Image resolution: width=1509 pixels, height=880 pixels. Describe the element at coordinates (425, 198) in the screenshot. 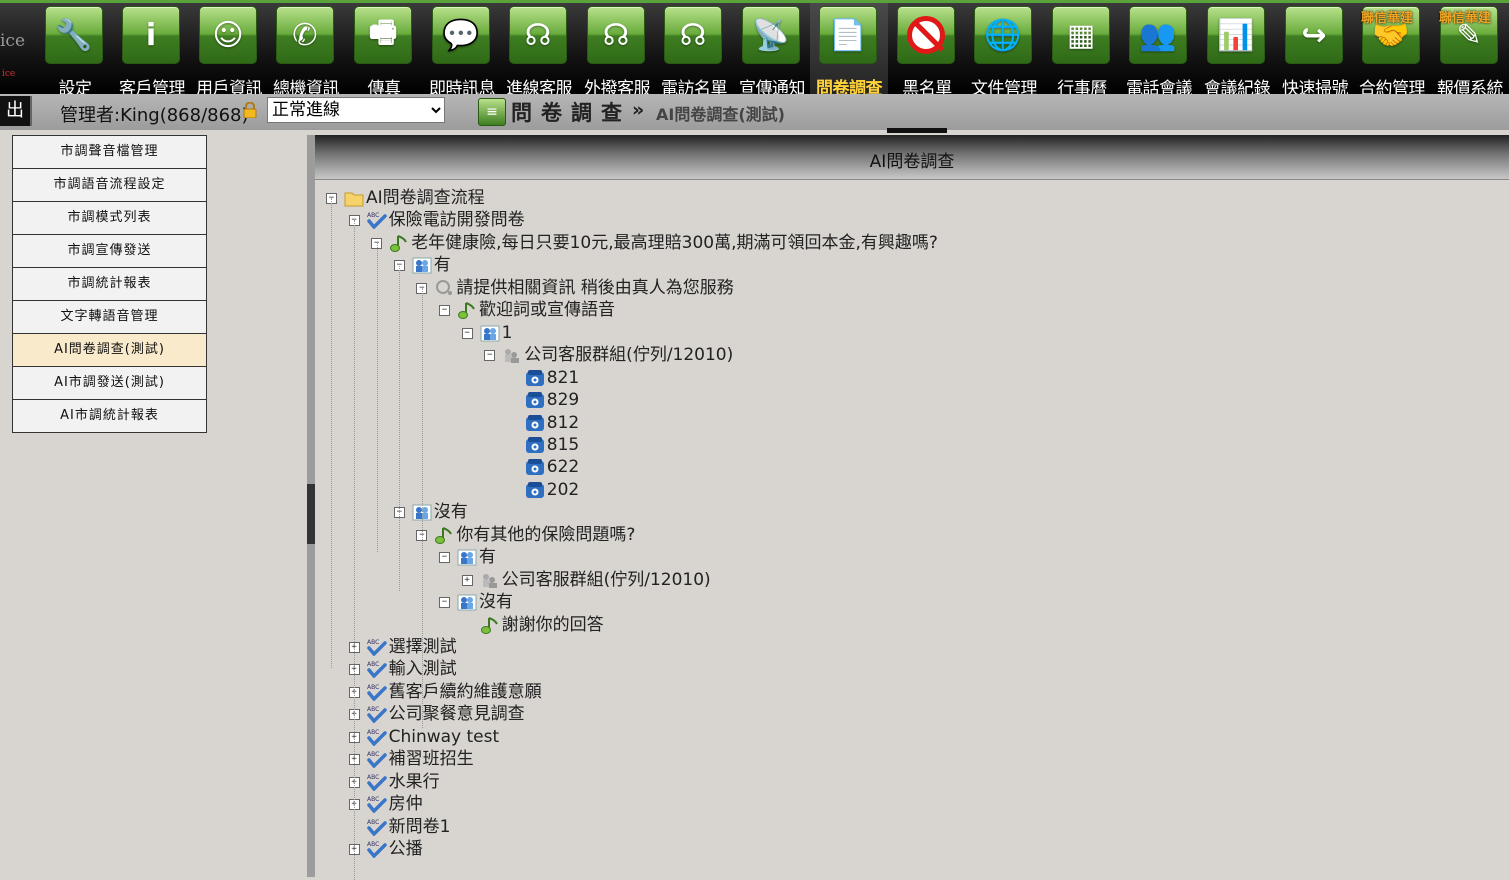

I see `tree-node-label: AI問卷調查流程` at that location.